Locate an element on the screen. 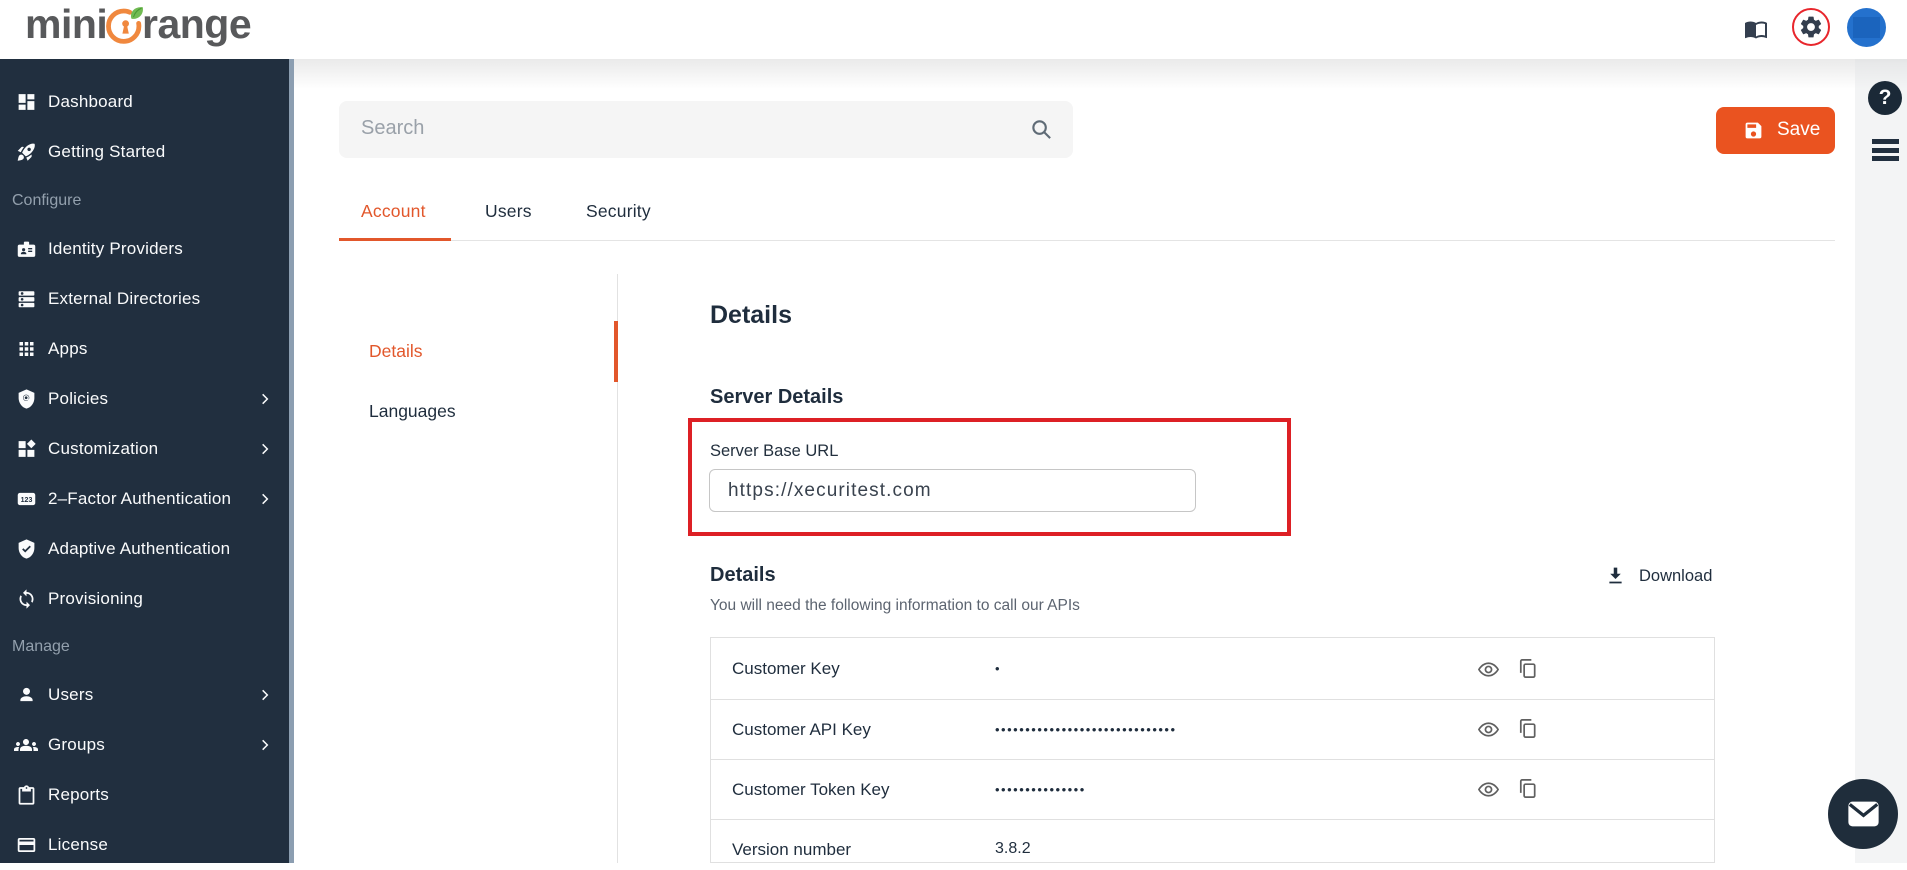  svg-text: 123 is located at coordinates (27, 500).